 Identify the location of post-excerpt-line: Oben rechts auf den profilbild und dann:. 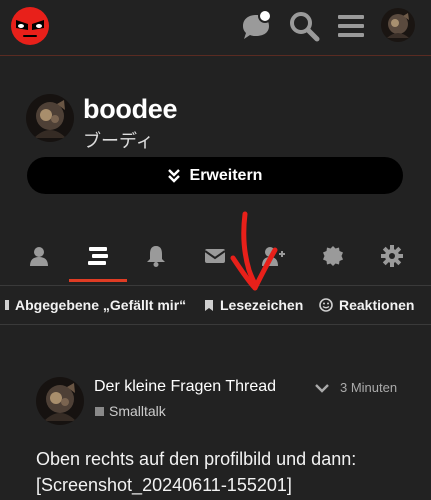
(196, 459).